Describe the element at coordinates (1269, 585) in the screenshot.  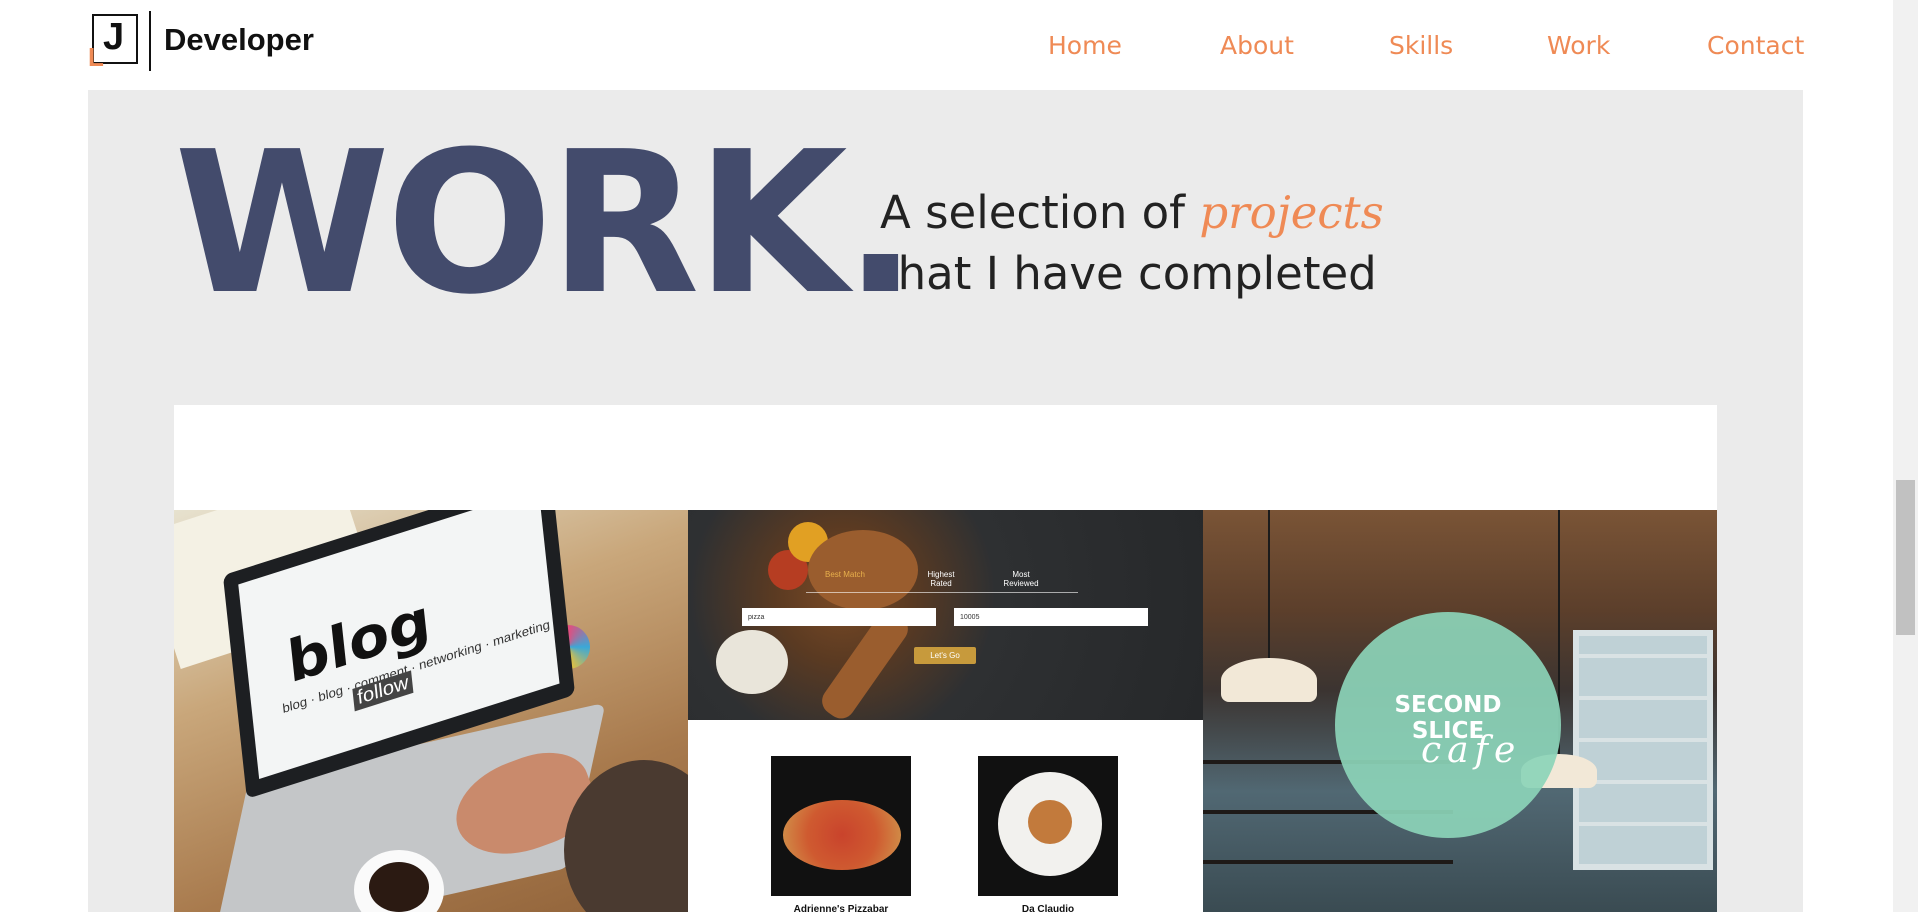
I see `lamp-cord` at that location.